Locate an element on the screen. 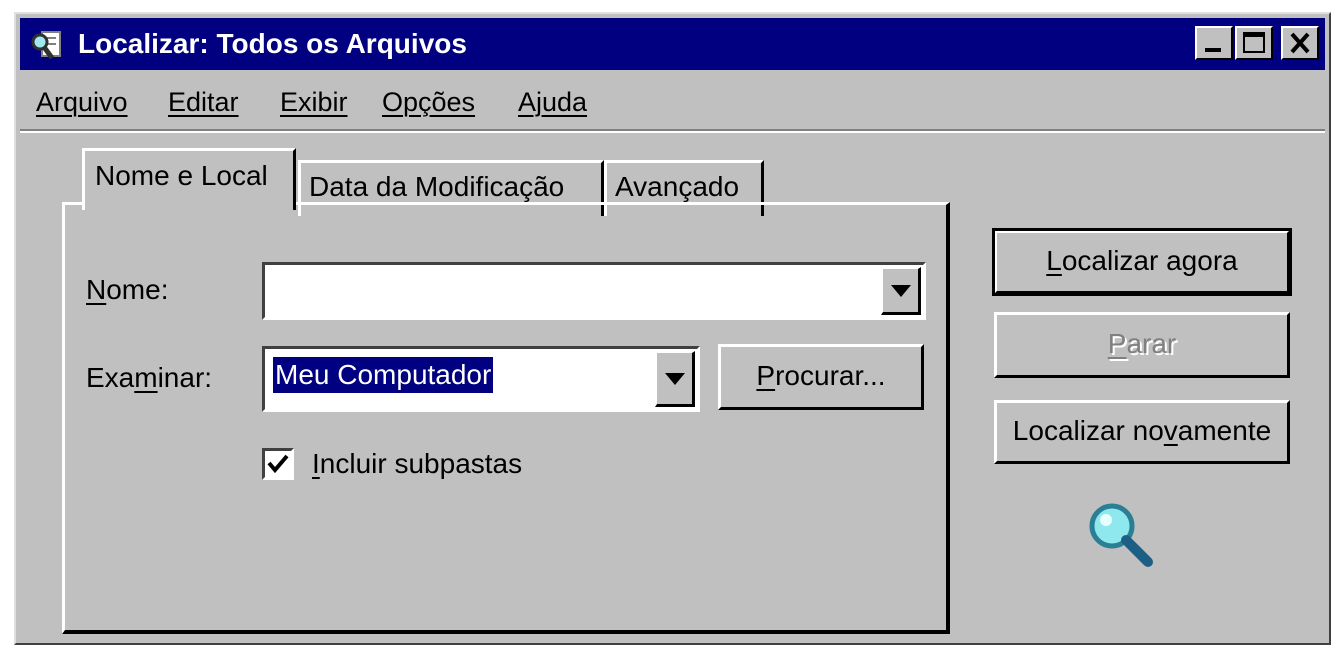  maximize-button is located at coordinates (1254, 43).